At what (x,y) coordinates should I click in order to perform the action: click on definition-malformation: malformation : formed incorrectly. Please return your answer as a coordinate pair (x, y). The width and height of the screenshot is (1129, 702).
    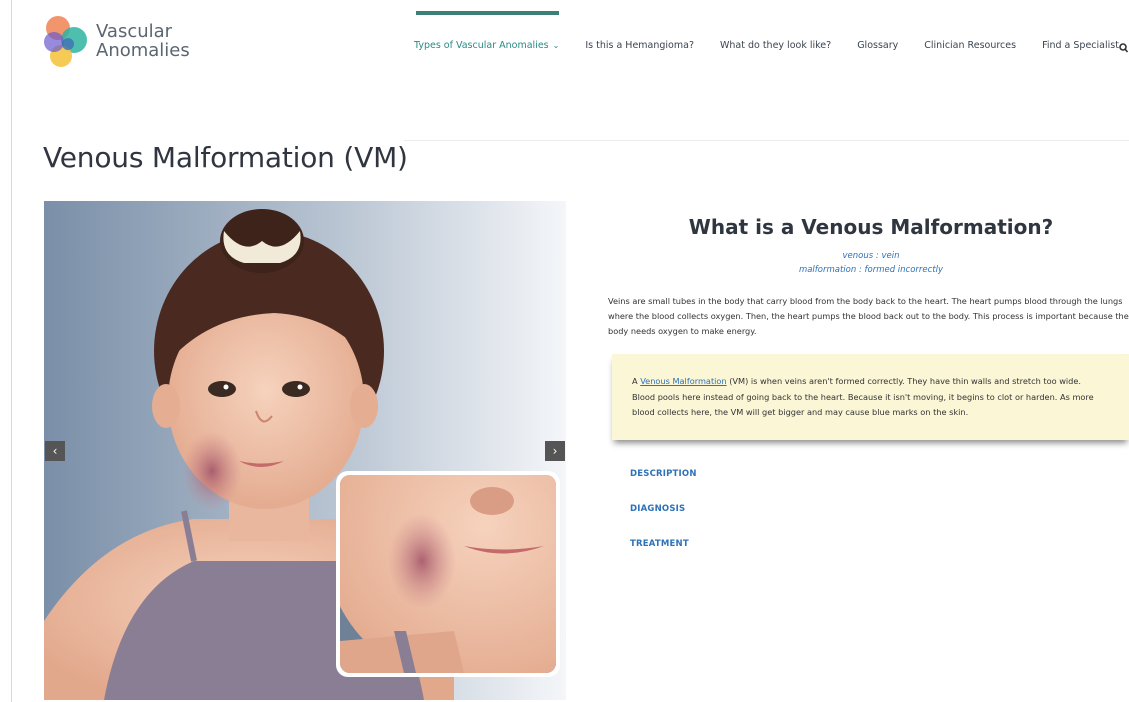
    Looking at the image, I should click on (871, 270).